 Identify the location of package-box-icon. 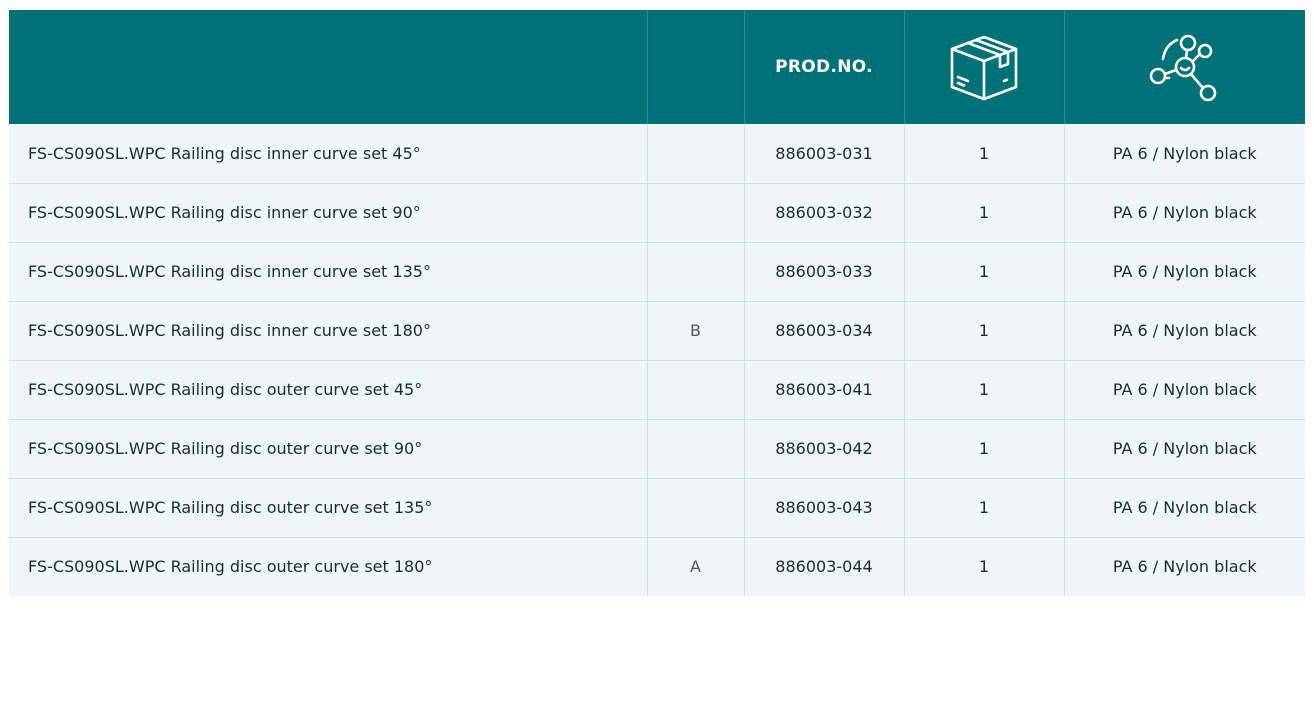
(984, 67).